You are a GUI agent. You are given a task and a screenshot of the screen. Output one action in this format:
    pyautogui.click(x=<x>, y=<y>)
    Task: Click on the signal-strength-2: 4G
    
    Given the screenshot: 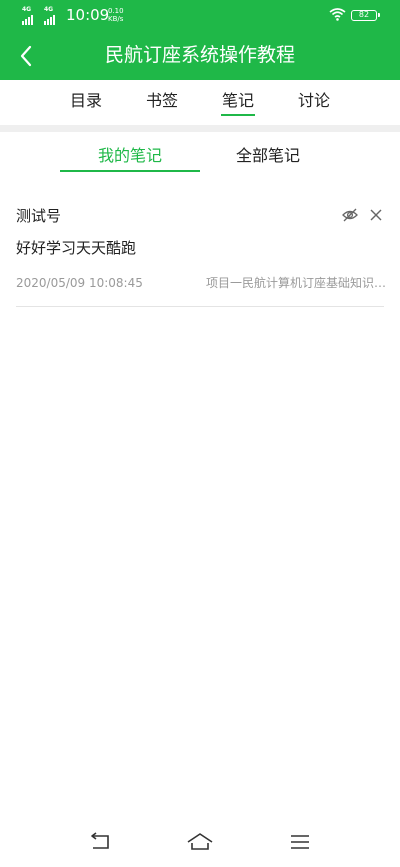 What is the action you would take?
    pyautogui.click(x=49, y=15)
    